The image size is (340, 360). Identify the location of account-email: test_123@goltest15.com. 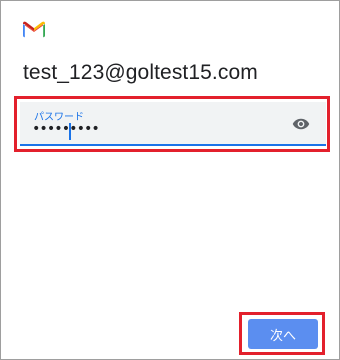
(140, 72).